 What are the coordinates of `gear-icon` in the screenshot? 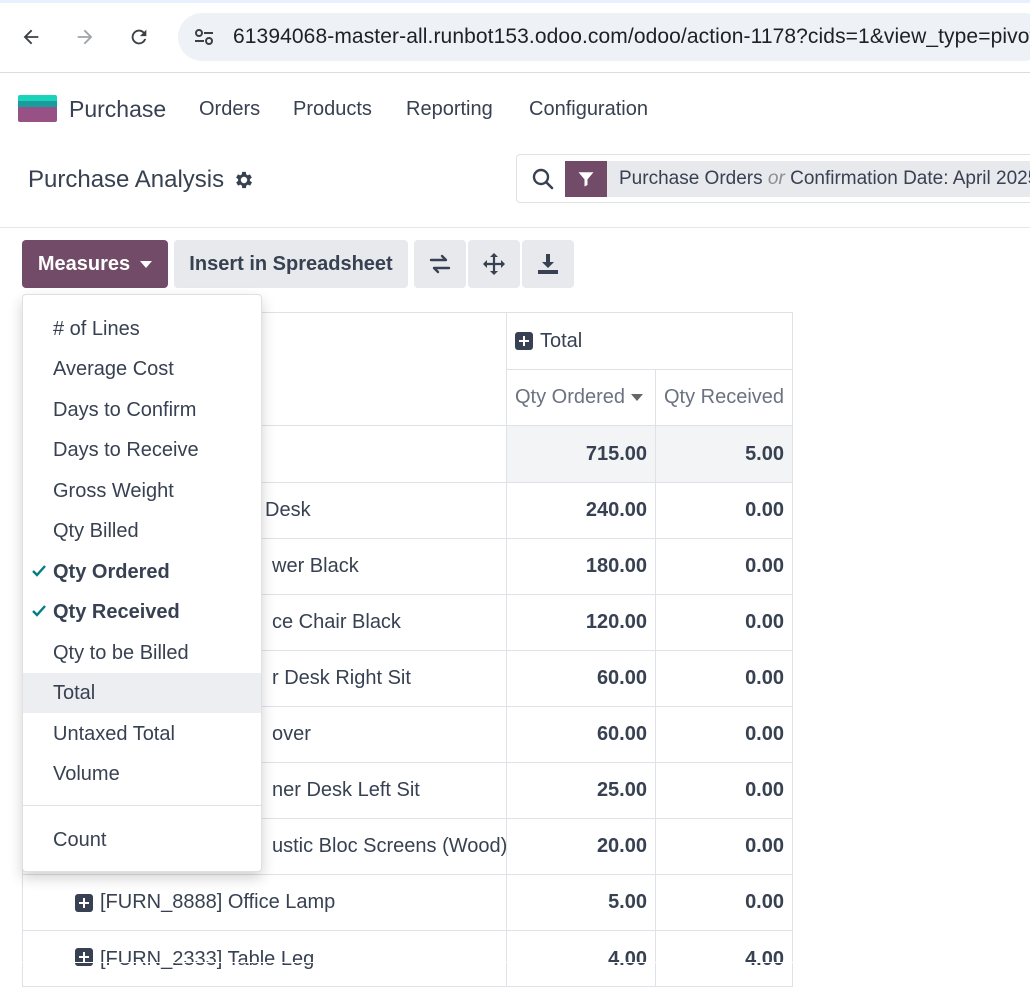 It's located at (244, 180).